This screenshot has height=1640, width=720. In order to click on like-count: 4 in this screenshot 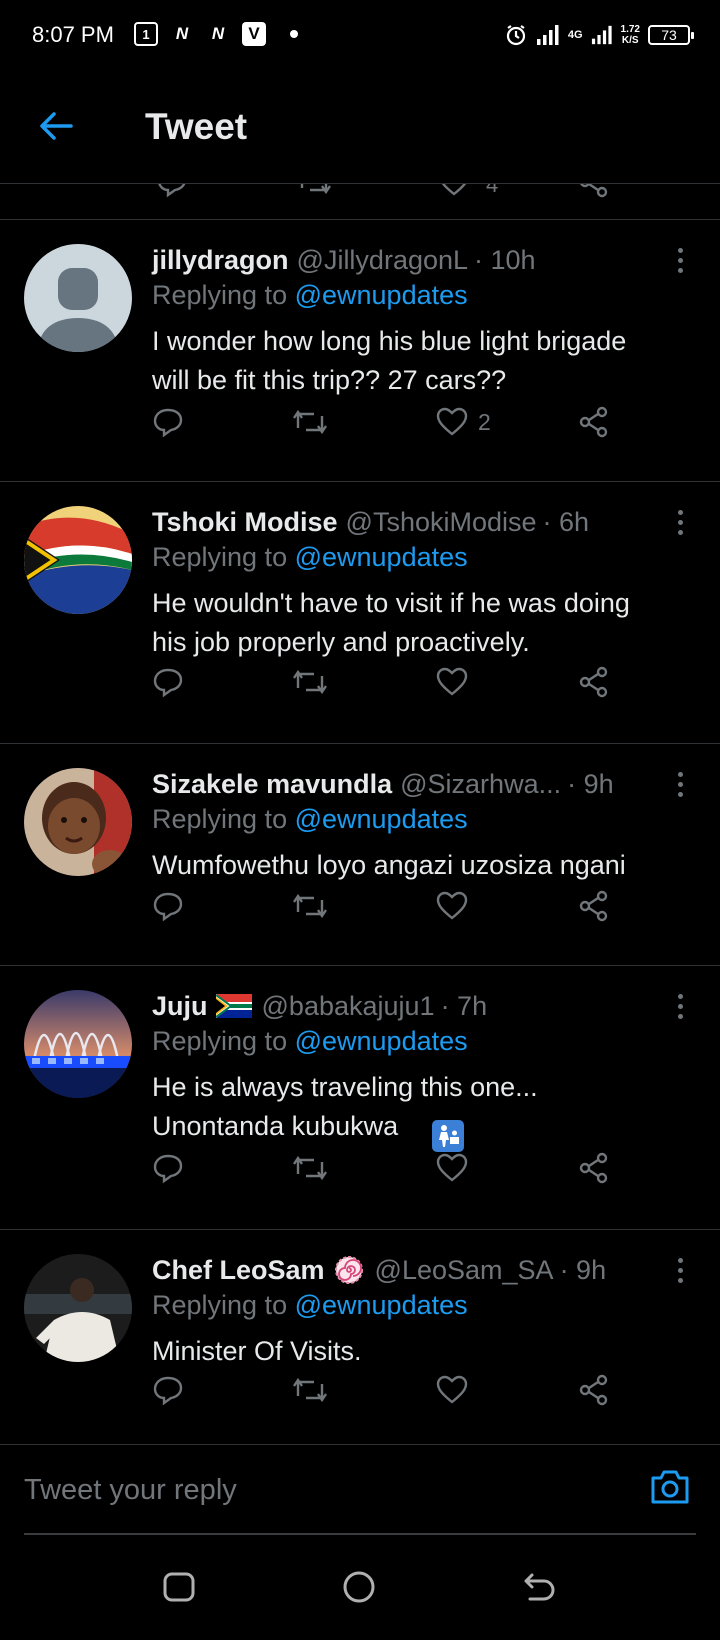, I will do `click(492, 190)`.